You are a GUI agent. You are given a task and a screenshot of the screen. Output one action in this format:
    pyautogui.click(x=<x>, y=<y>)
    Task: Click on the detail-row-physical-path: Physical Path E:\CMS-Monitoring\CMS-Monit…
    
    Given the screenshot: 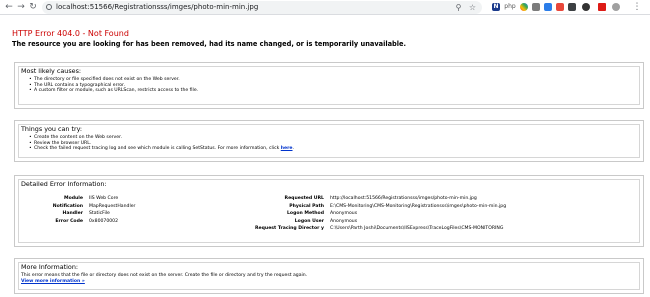 What is the action you would take?
    pyautogui.click(x=398, y=206)
    